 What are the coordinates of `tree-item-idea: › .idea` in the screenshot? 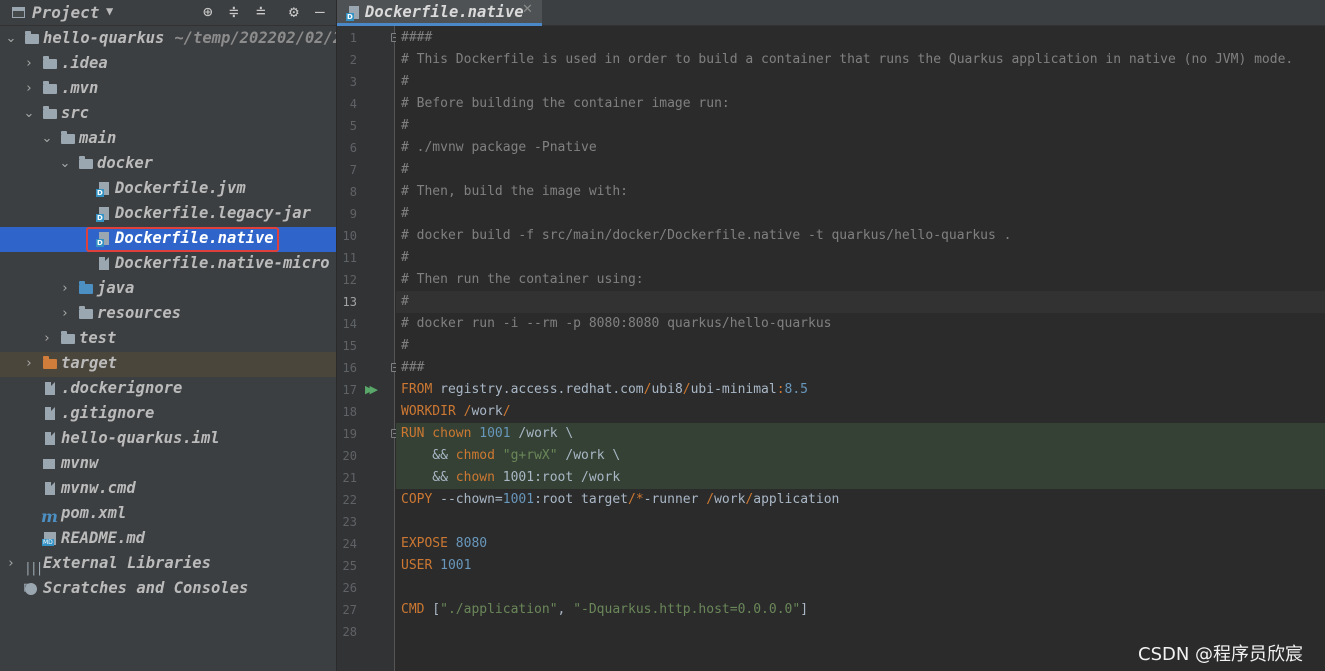 It's located at (168, 64).